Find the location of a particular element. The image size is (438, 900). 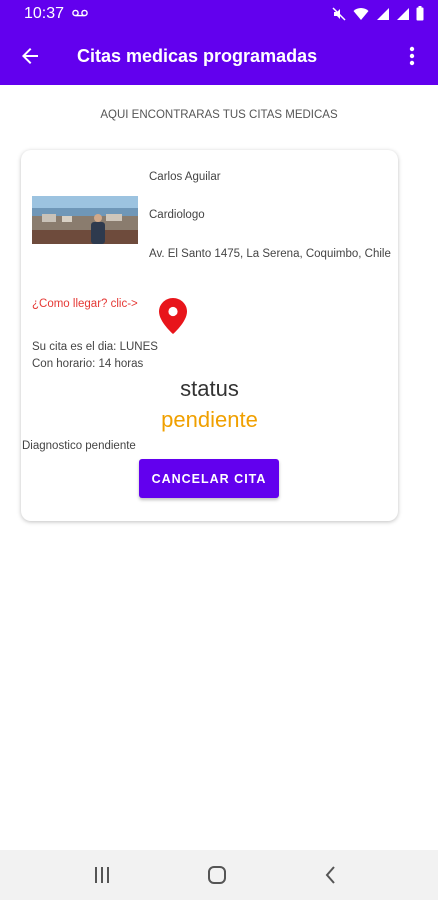

voicemail-icon is located at coordinates (80, 13).